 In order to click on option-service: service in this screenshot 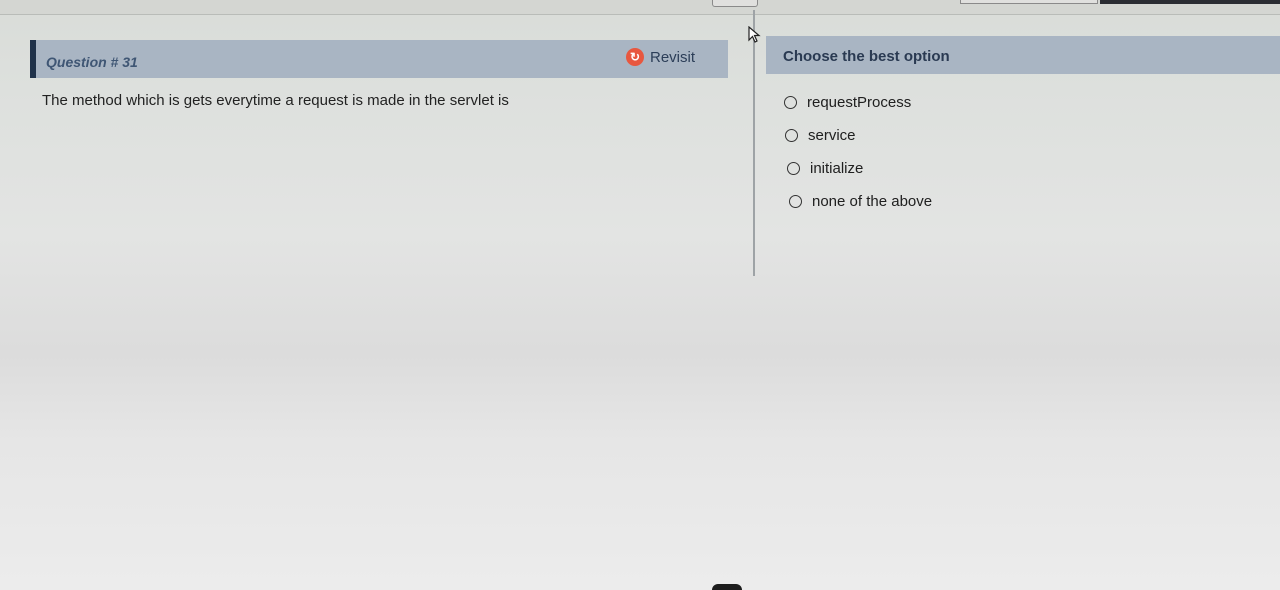, I will do `click(858, 135)`.